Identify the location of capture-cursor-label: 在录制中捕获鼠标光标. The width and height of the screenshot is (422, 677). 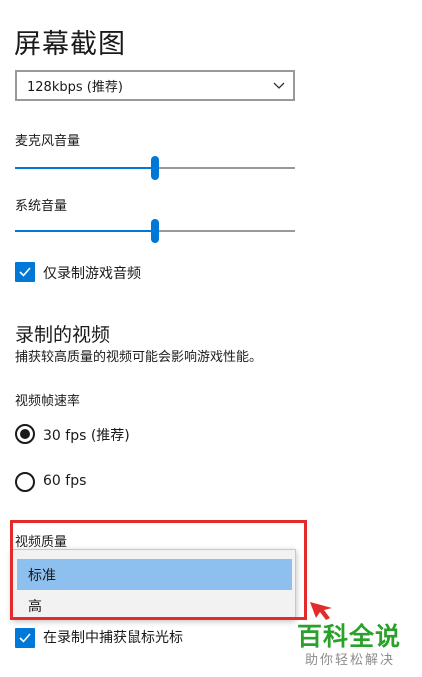
(113, 638).